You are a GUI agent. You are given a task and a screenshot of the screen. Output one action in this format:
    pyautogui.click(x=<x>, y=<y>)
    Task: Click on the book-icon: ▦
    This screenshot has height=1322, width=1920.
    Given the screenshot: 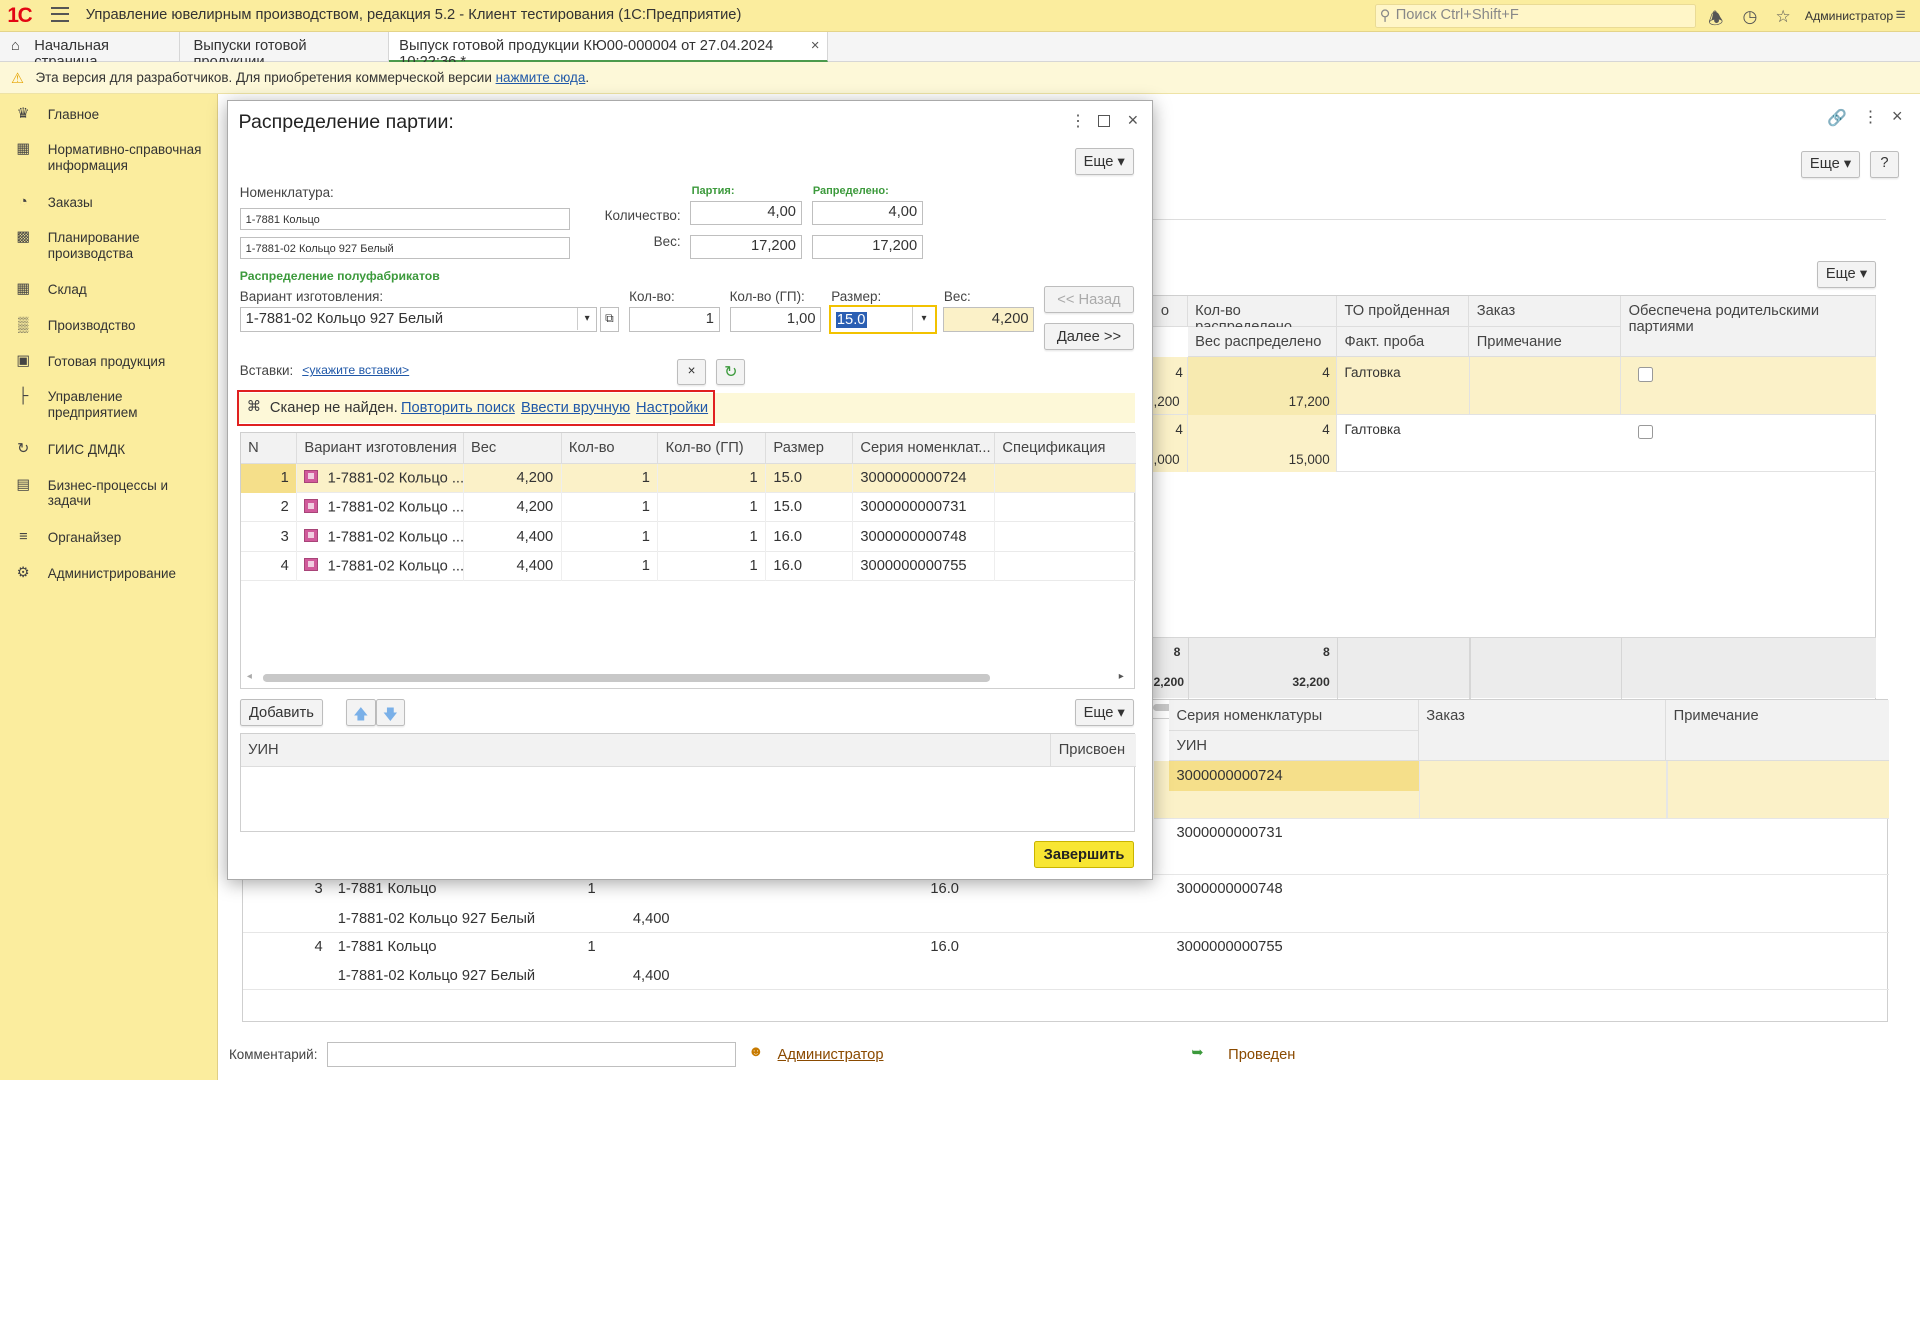 What is the action you would take?
    pyautogui.click(x=23, y=149)
    